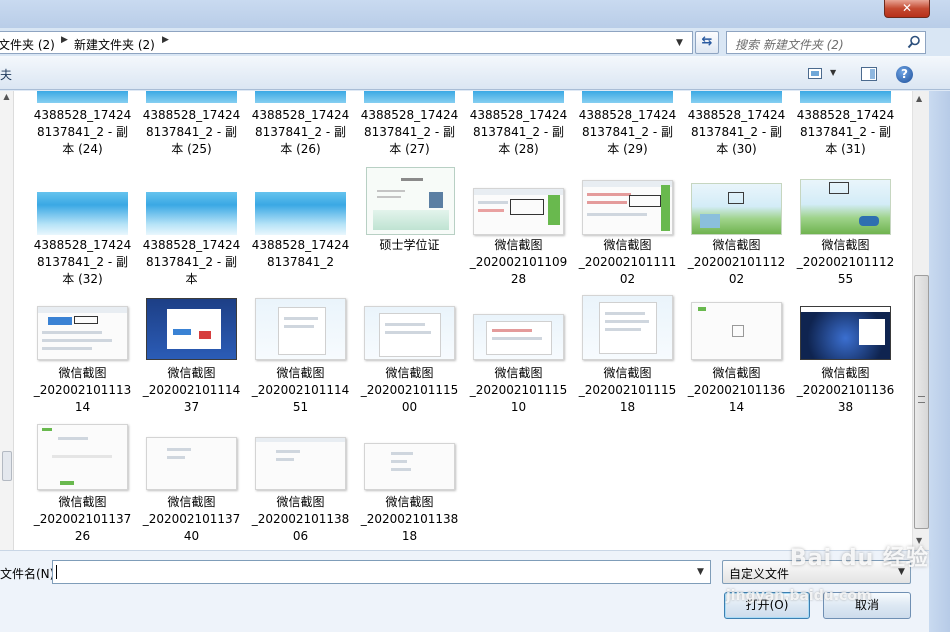  I want to click on refresh-icon: ⇆, so click(707, 41).